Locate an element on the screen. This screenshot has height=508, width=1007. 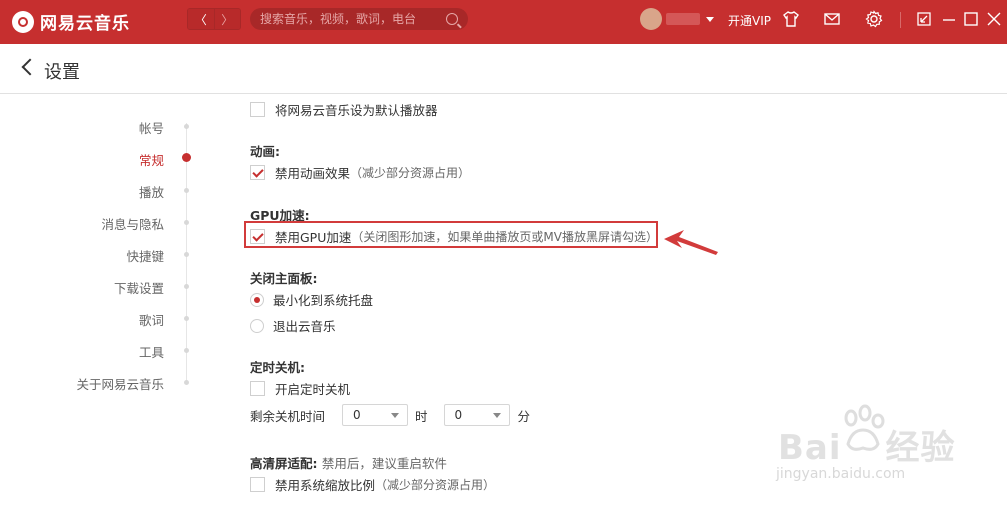
maximize-icon is located at coordinates (971, 19).